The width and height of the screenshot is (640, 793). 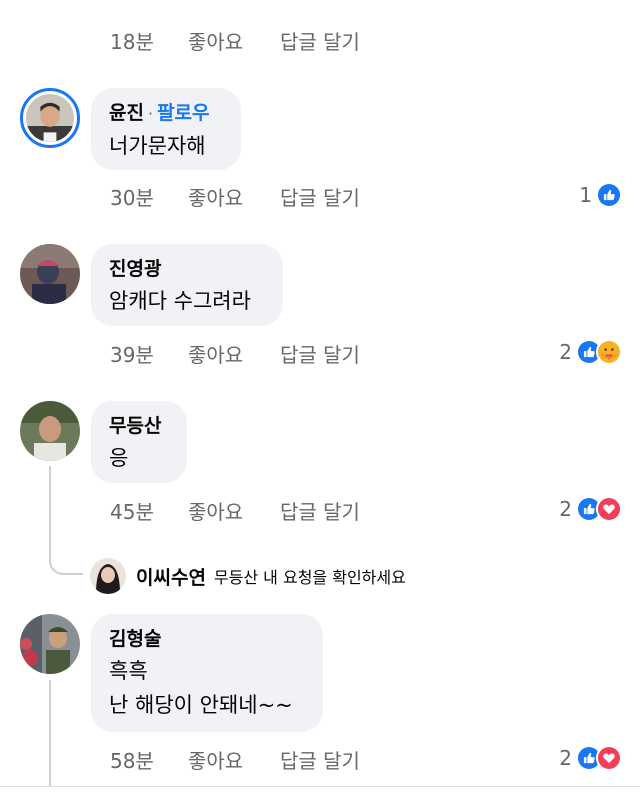 I want to click on thread-connector, so click(x=66, y=559).